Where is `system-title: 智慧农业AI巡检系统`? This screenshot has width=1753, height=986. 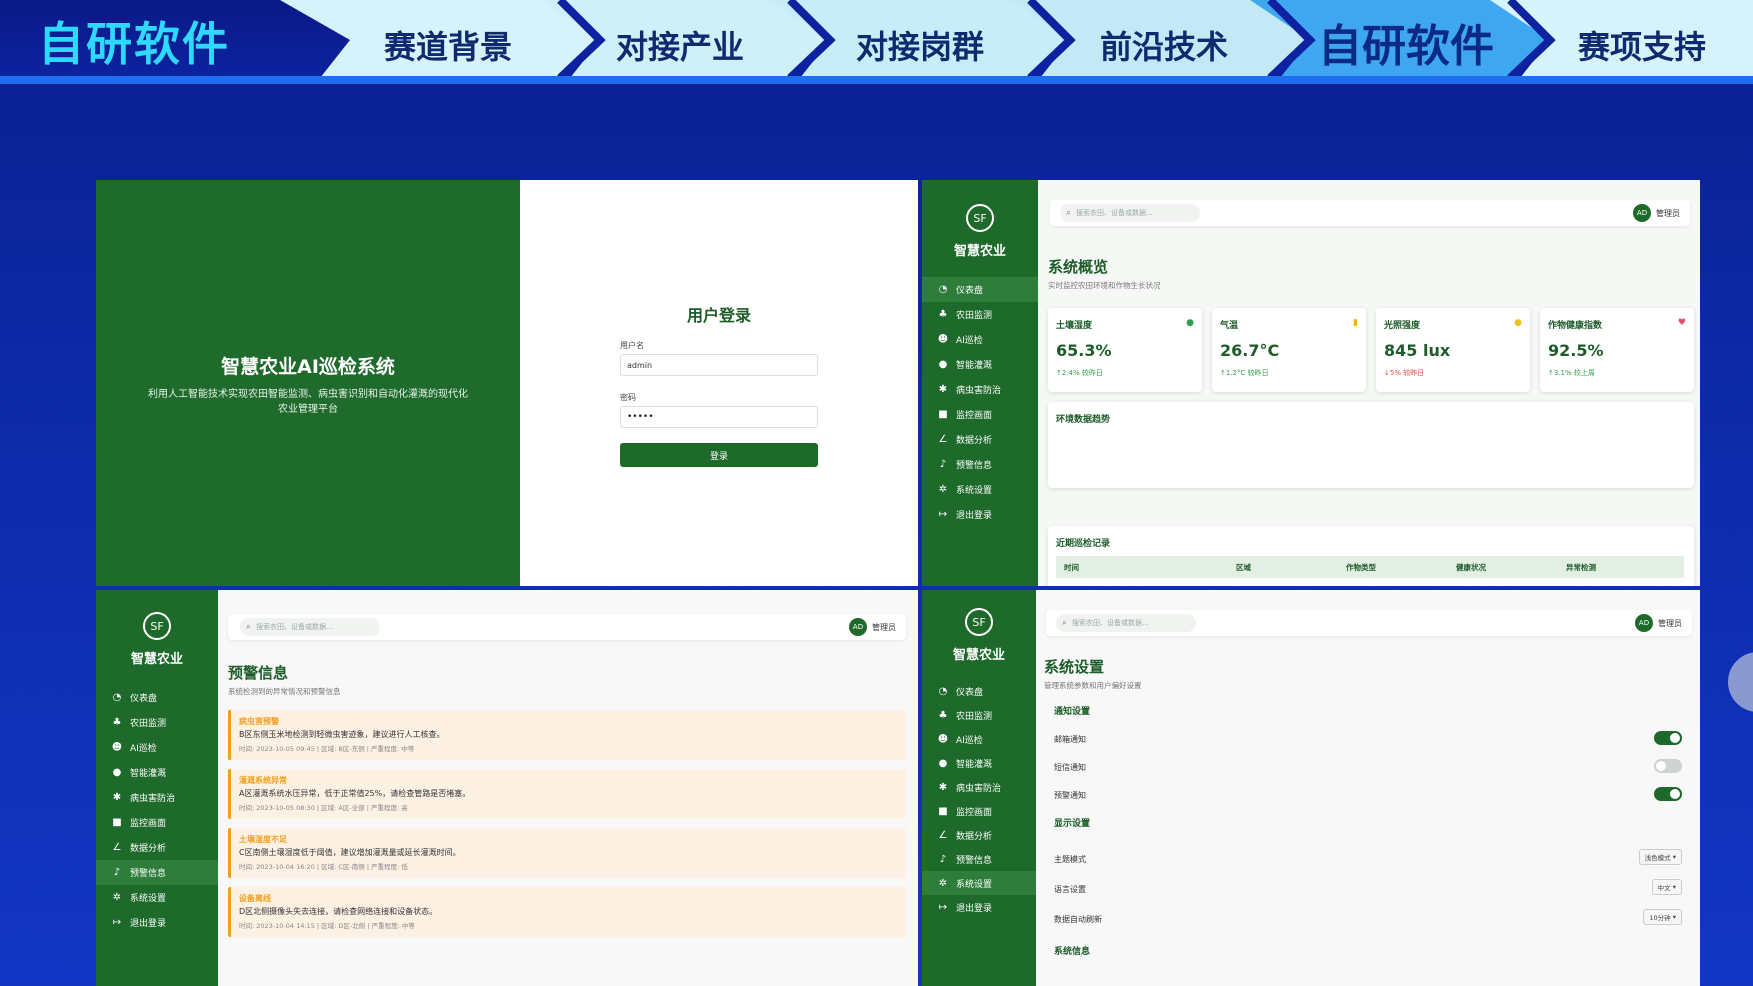 system-title: 智慧农业AI巡检系统 is located at coordinates (308, 367).